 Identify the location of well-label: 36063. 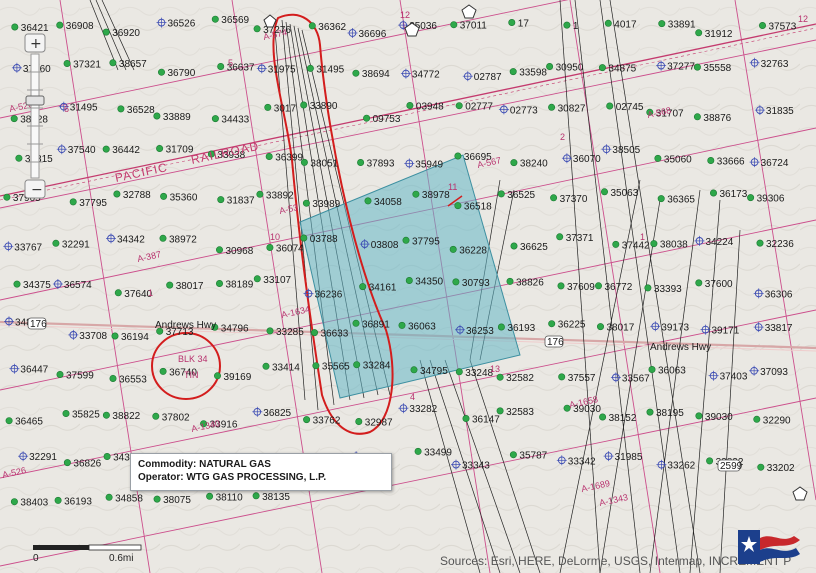
(422, 326).